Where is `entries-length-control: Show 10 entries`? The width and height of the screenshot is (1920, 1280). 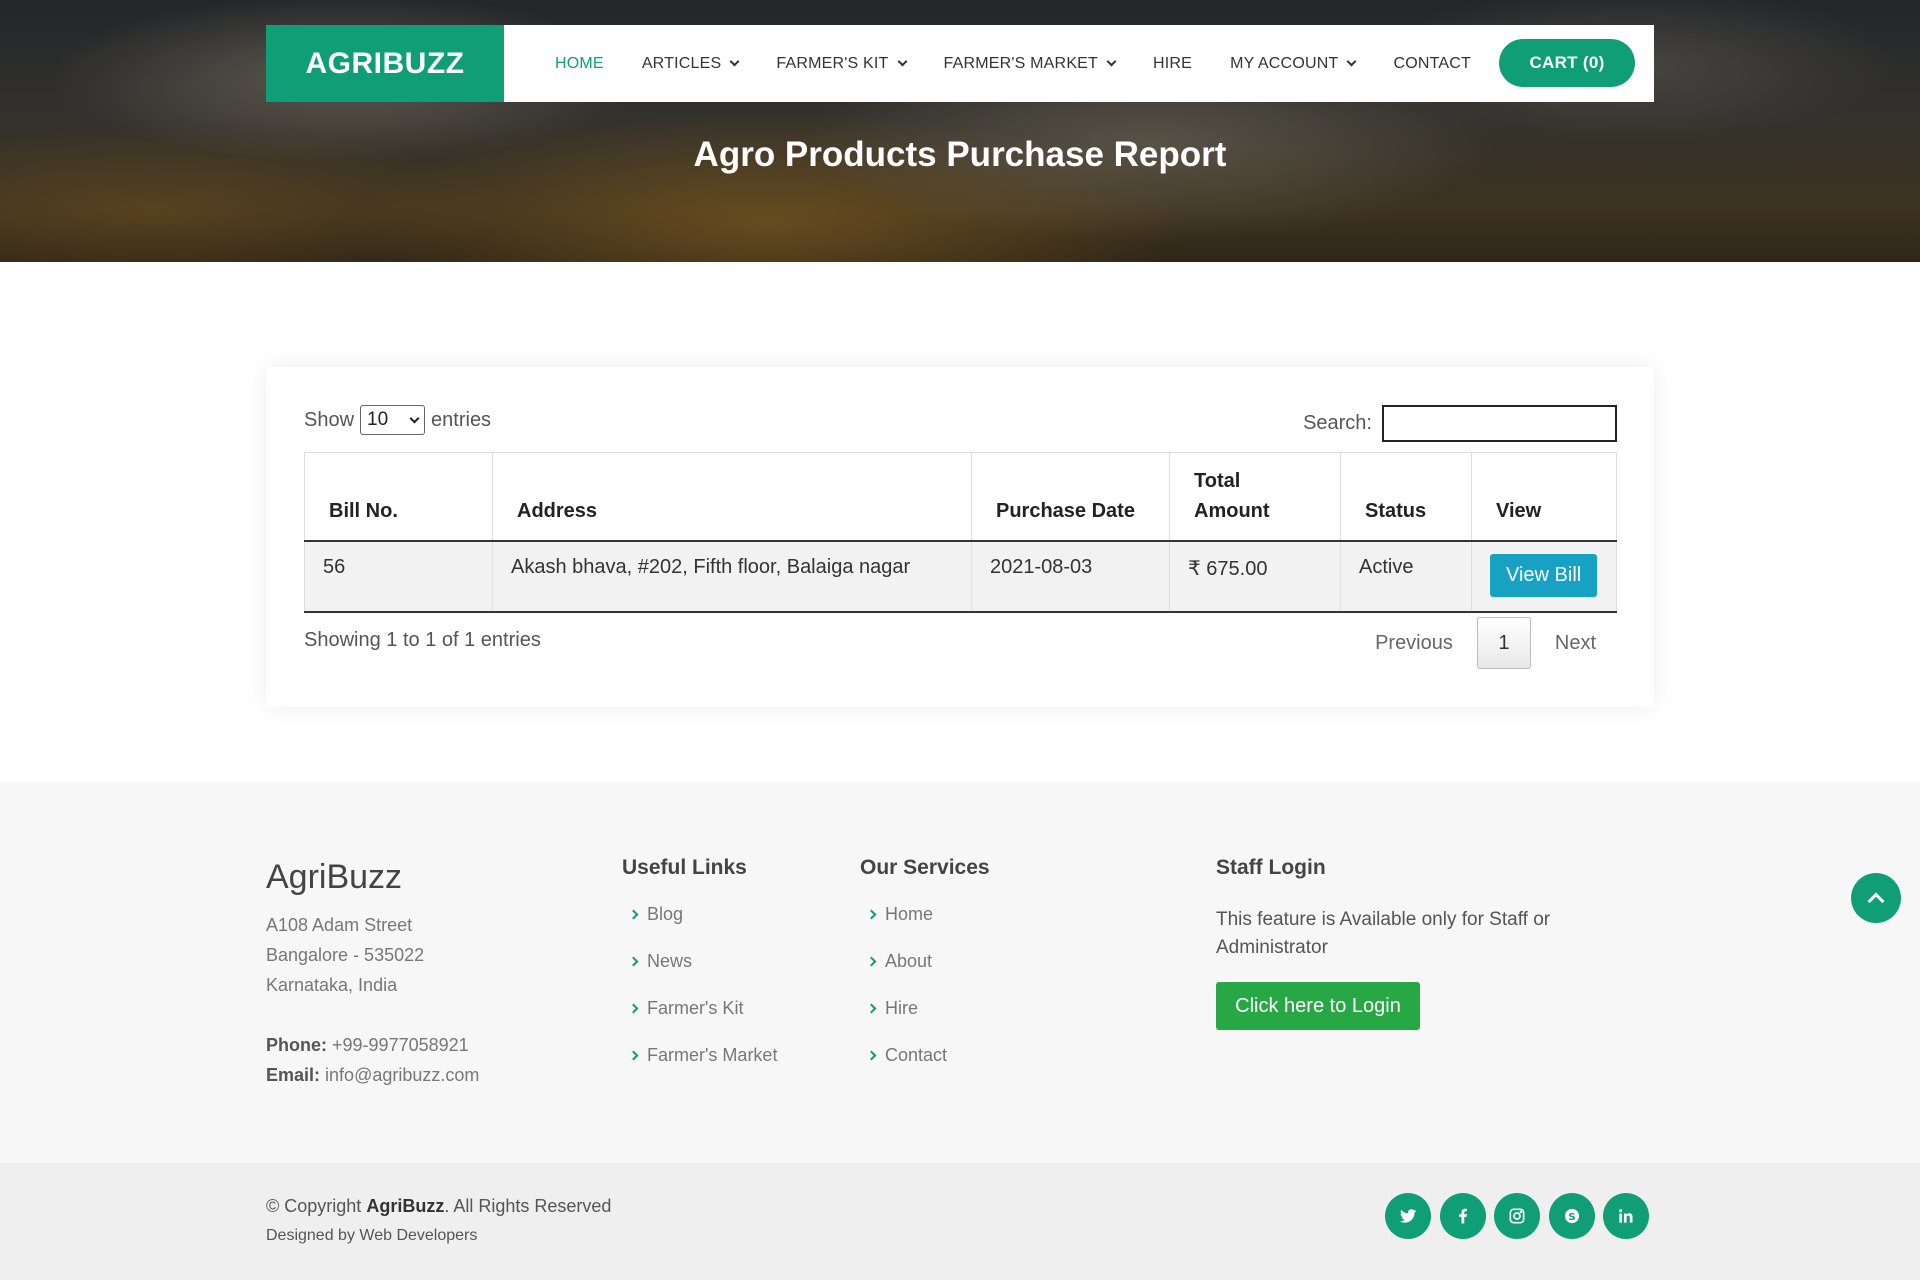
entries-length-control: Show 10 entries is located at coordinates (397, 420).